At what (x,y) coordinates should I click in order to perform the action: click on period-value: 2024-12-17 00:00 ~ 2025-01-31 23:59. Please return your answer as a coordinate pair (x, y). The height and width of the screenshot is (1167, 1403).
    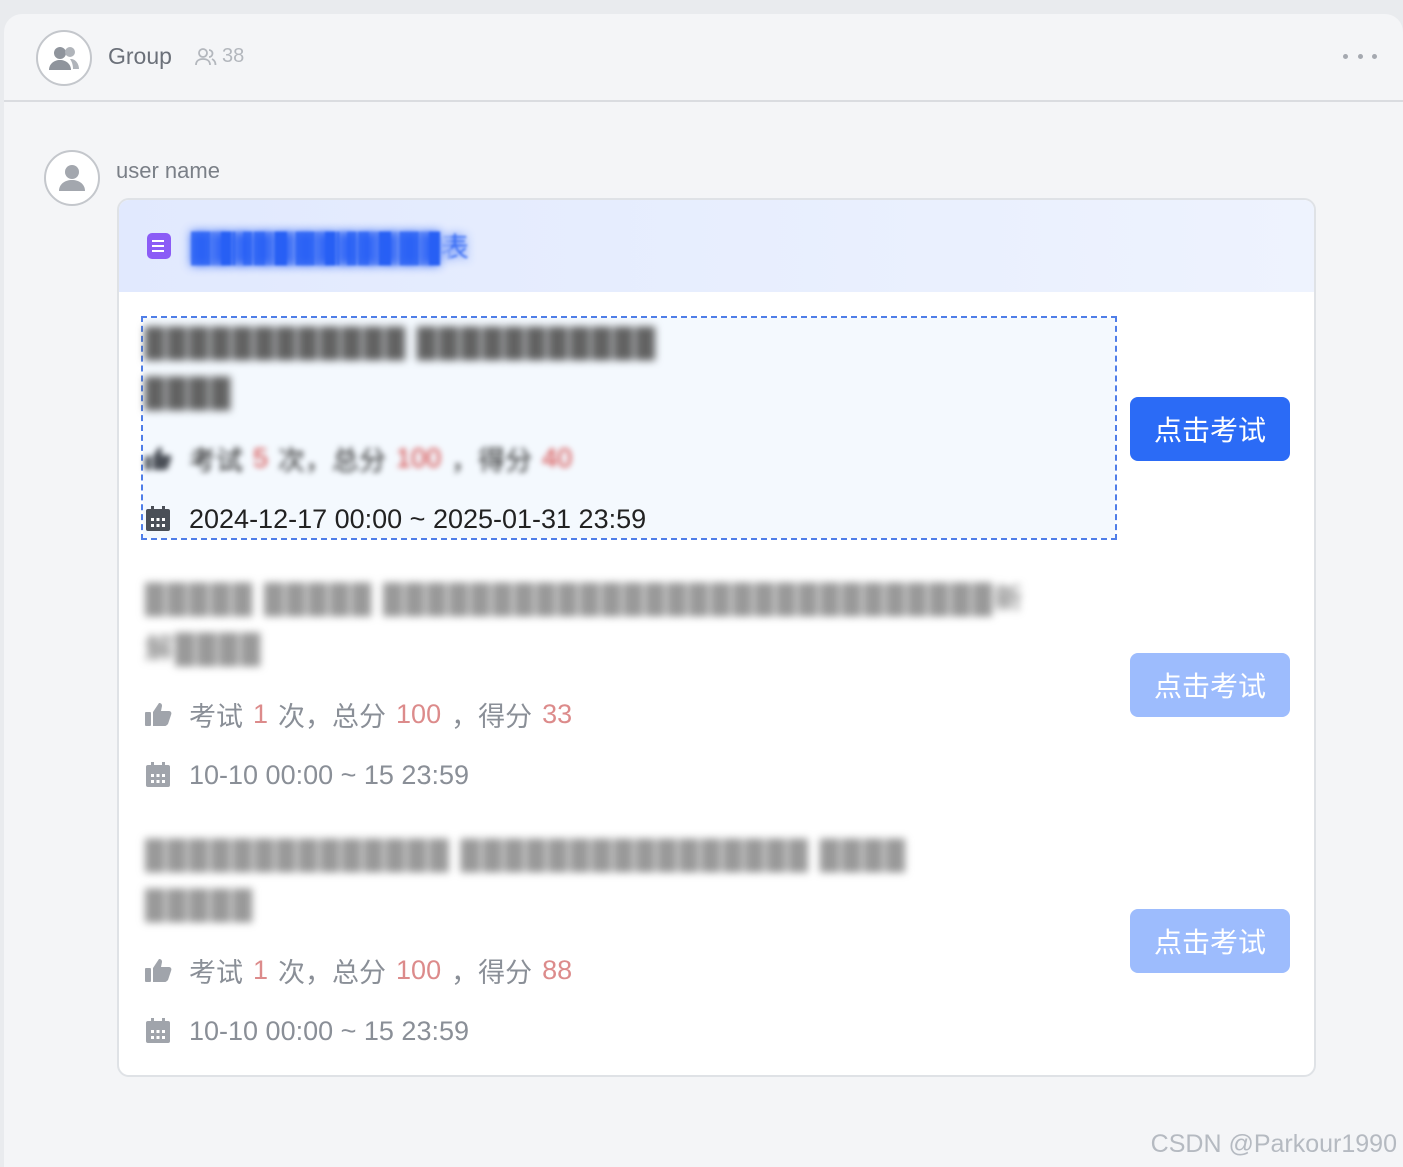
    Looking at the image, I should click on (418, 518).